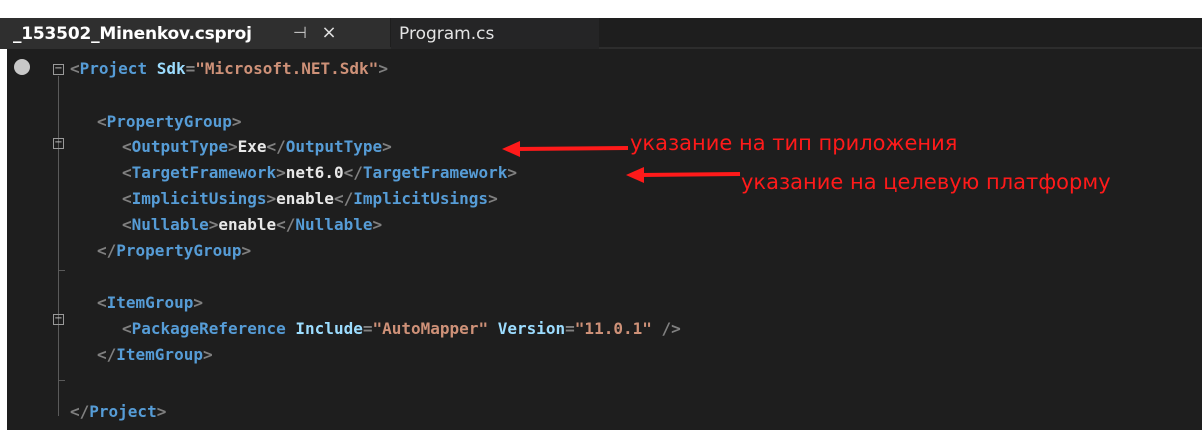 This screenshot has height=430, width=1202. Describe the element at coordinates (310, 198) in the screenshot. I see `code-line-implicitusings: <ImplicitUsings>enable</ImplicitUsings>` at that location.